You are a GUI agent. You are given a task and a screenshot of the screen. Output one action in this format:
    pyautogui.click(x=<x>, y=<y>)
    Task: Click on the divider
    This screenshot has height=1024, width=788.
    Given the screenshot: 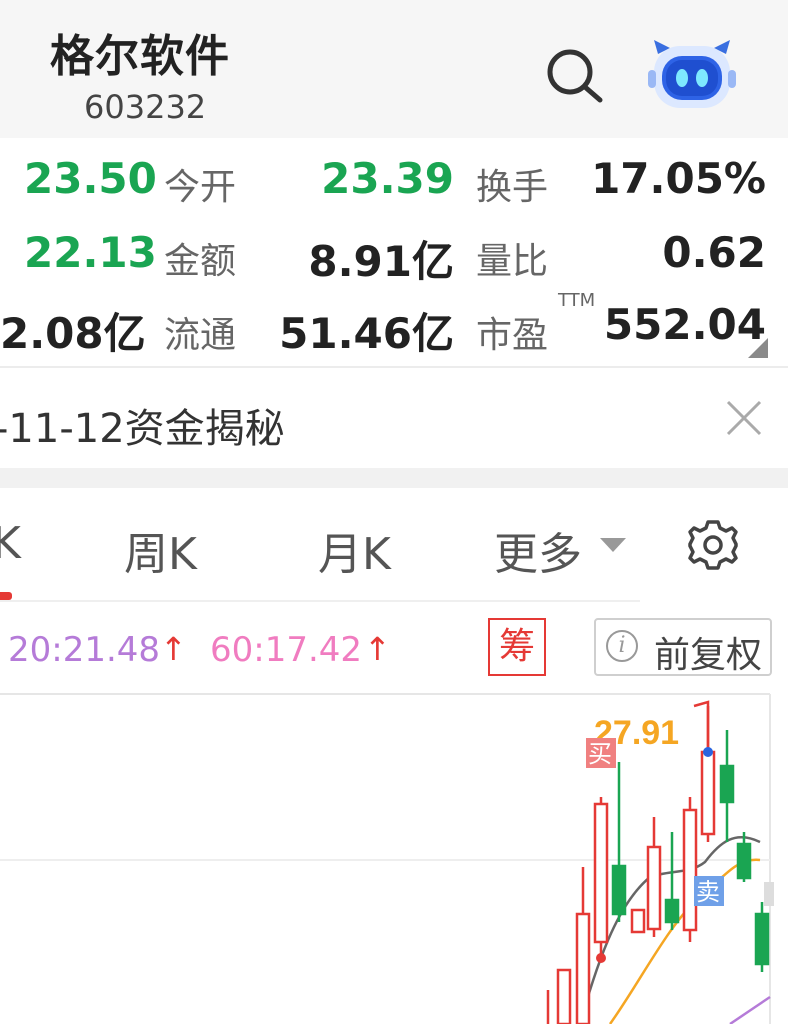 What is the action you would take?
    pyautogui.click(x=320, y=601)
    